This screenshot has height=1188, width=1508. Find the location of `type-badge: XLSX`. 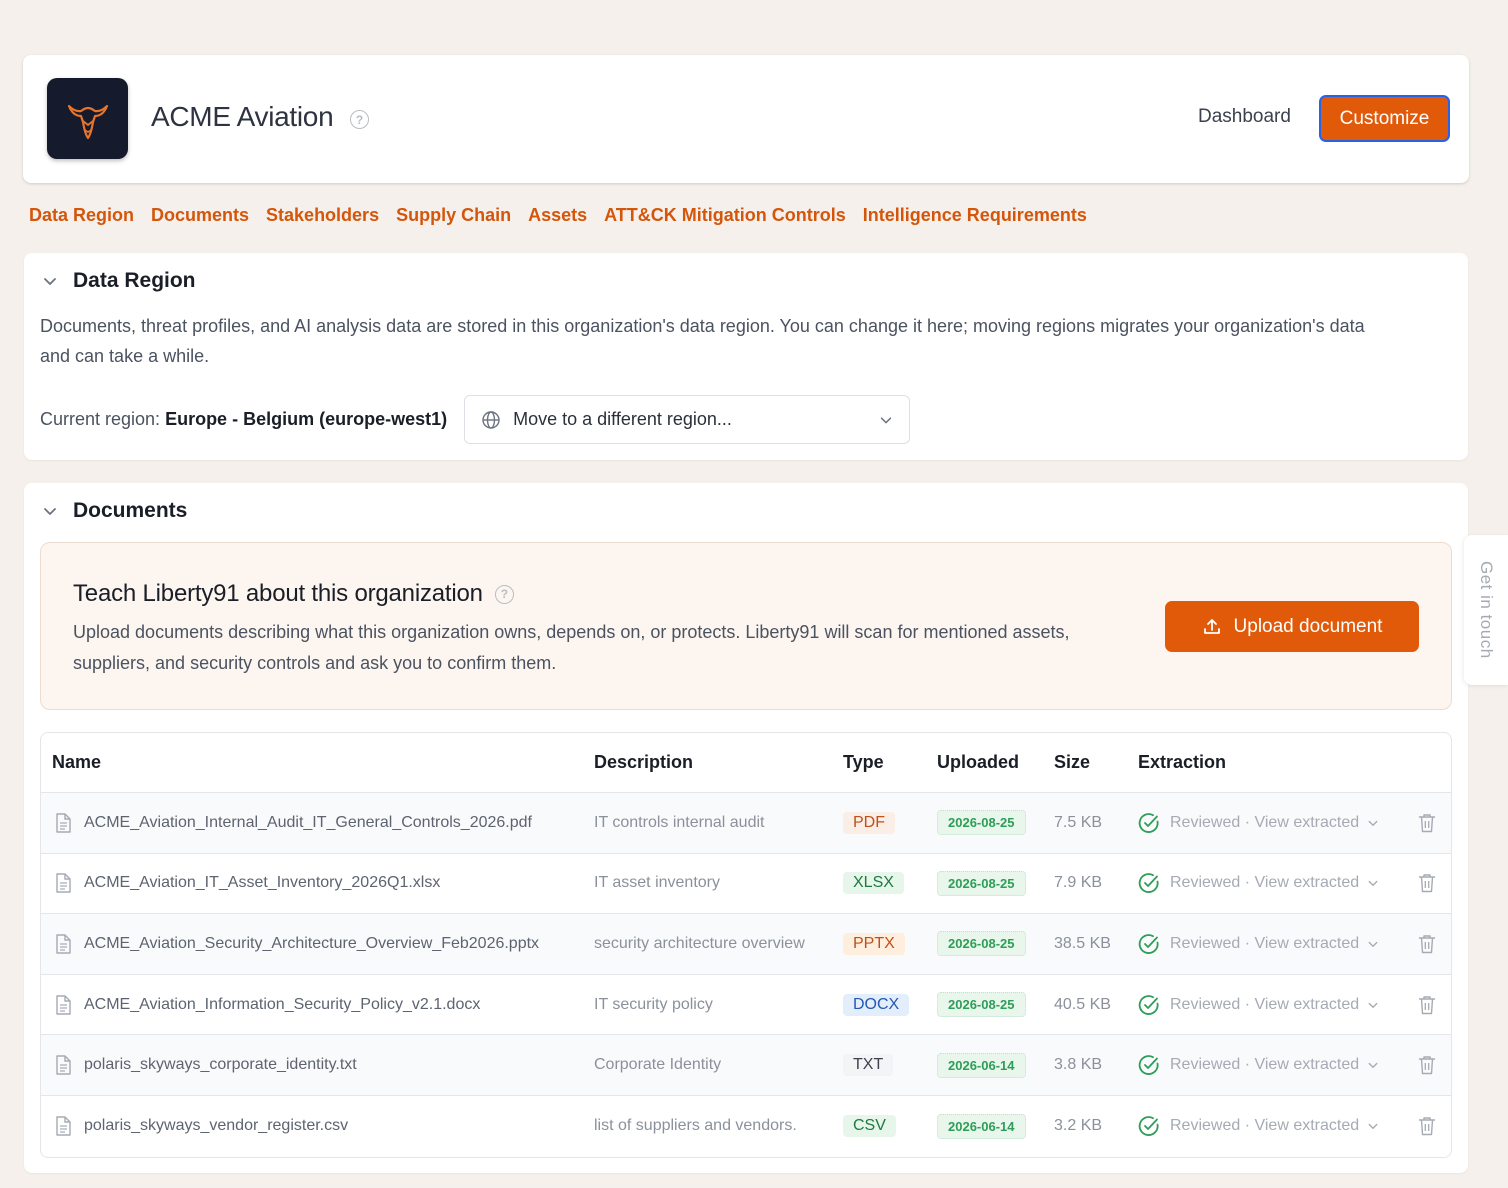

type-badge: XLSX is located at coordinates (873, 883).